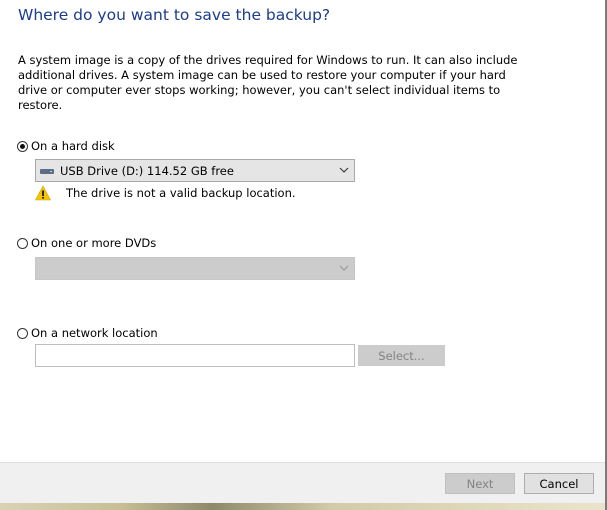 The height and width of the screenshot is (510, 607). I want to click on next-button: Next, so click(480, 483).